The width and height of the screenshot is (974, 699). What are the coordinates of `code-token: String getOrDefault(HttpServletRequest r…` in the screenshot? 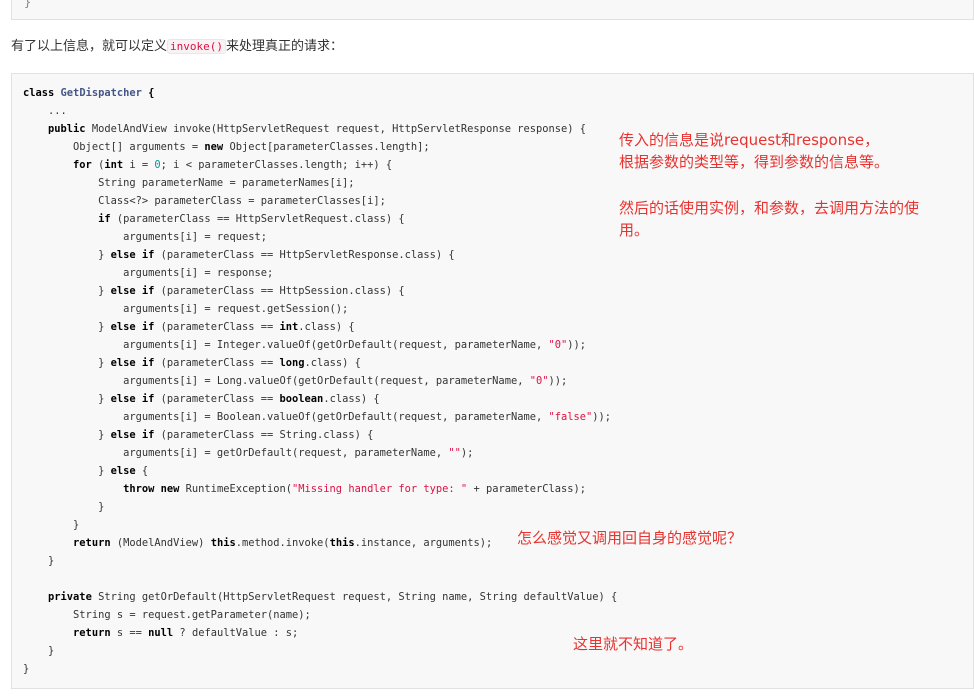 It's located at (354, 597).